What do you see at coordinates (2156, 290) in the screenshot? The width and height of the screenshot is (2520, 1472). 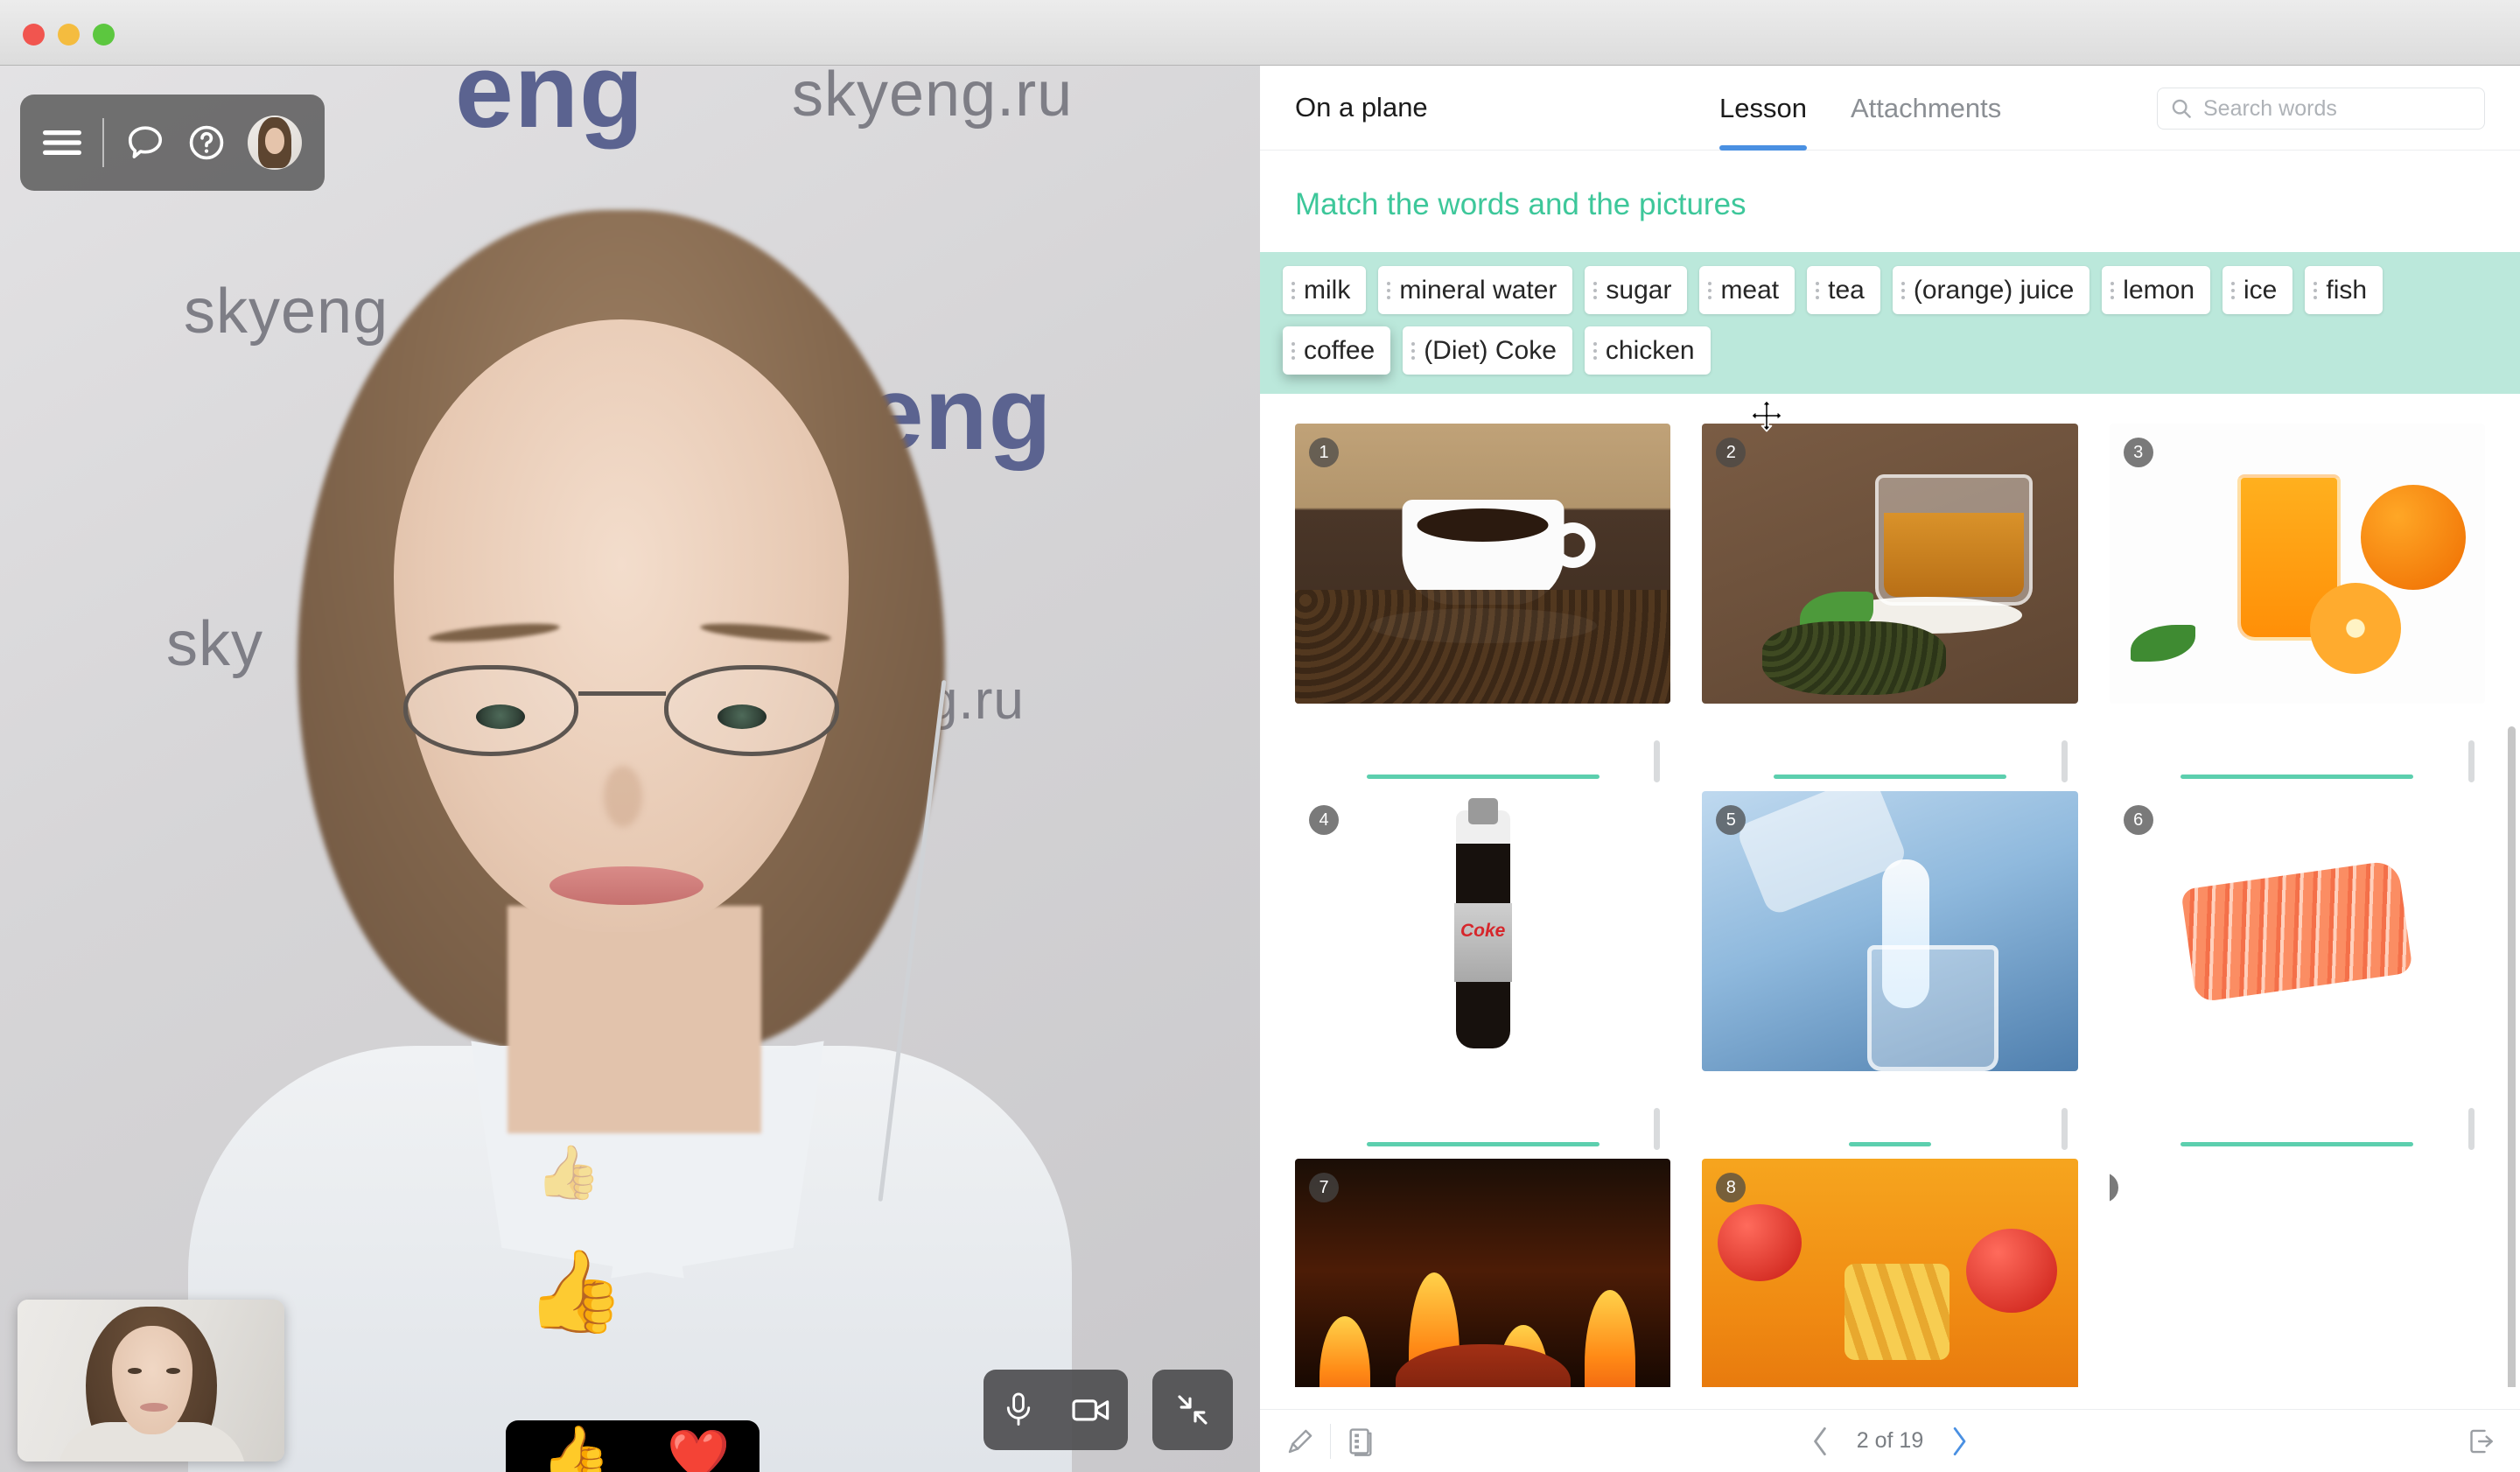 I see `word-chip: lemon` at bounding box center [2156, 290].